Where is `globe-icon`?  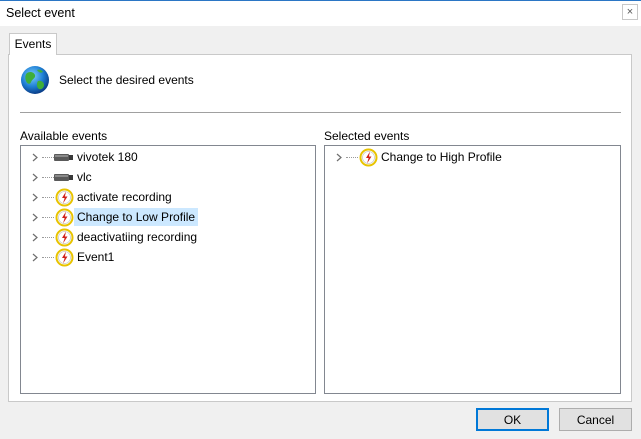
globe-icon is located at coordinates (35, 80).